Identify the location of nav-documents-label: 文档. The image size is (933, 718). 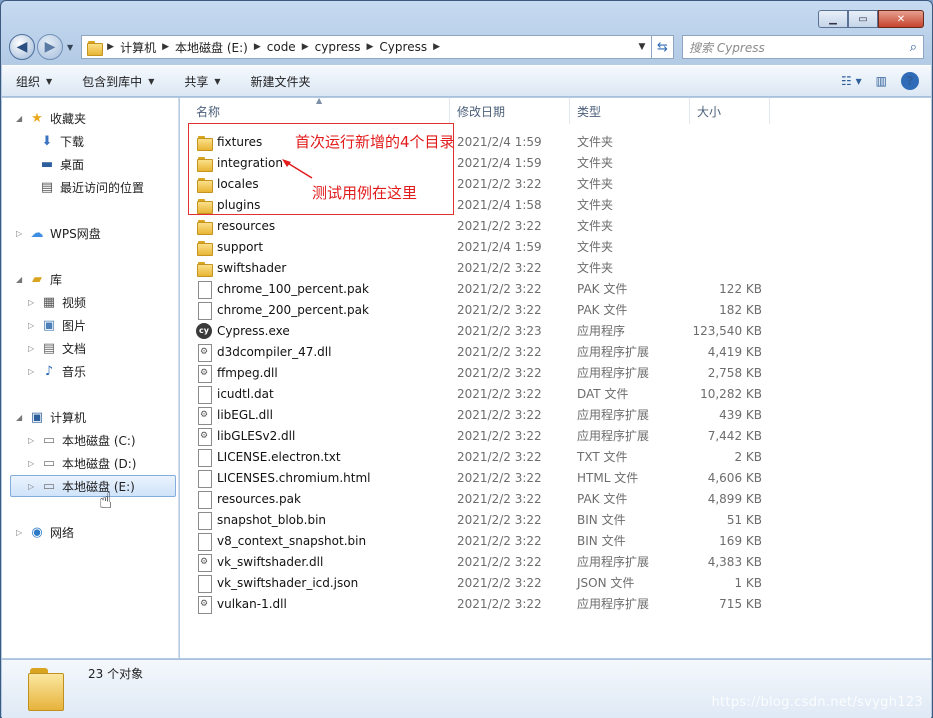
(74, 348).